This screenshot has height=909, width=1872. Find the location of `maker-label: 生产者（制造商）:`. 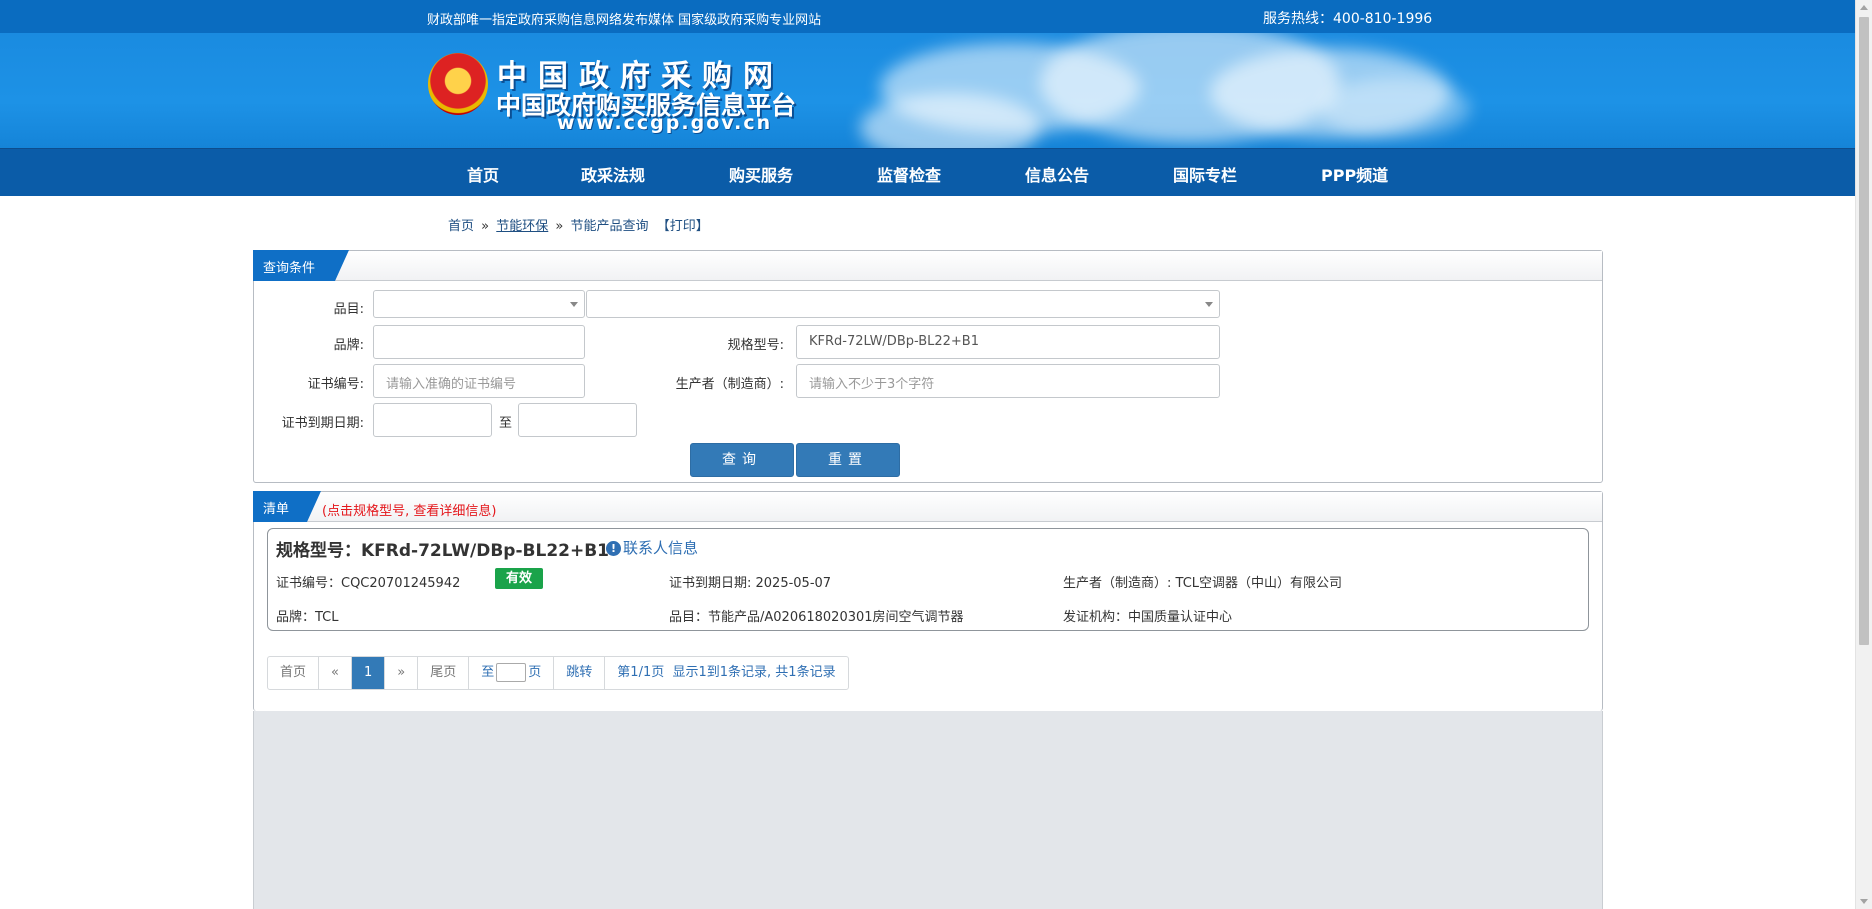

maker-label: 生产者（制造商）: is located at coordinates (729, 384).